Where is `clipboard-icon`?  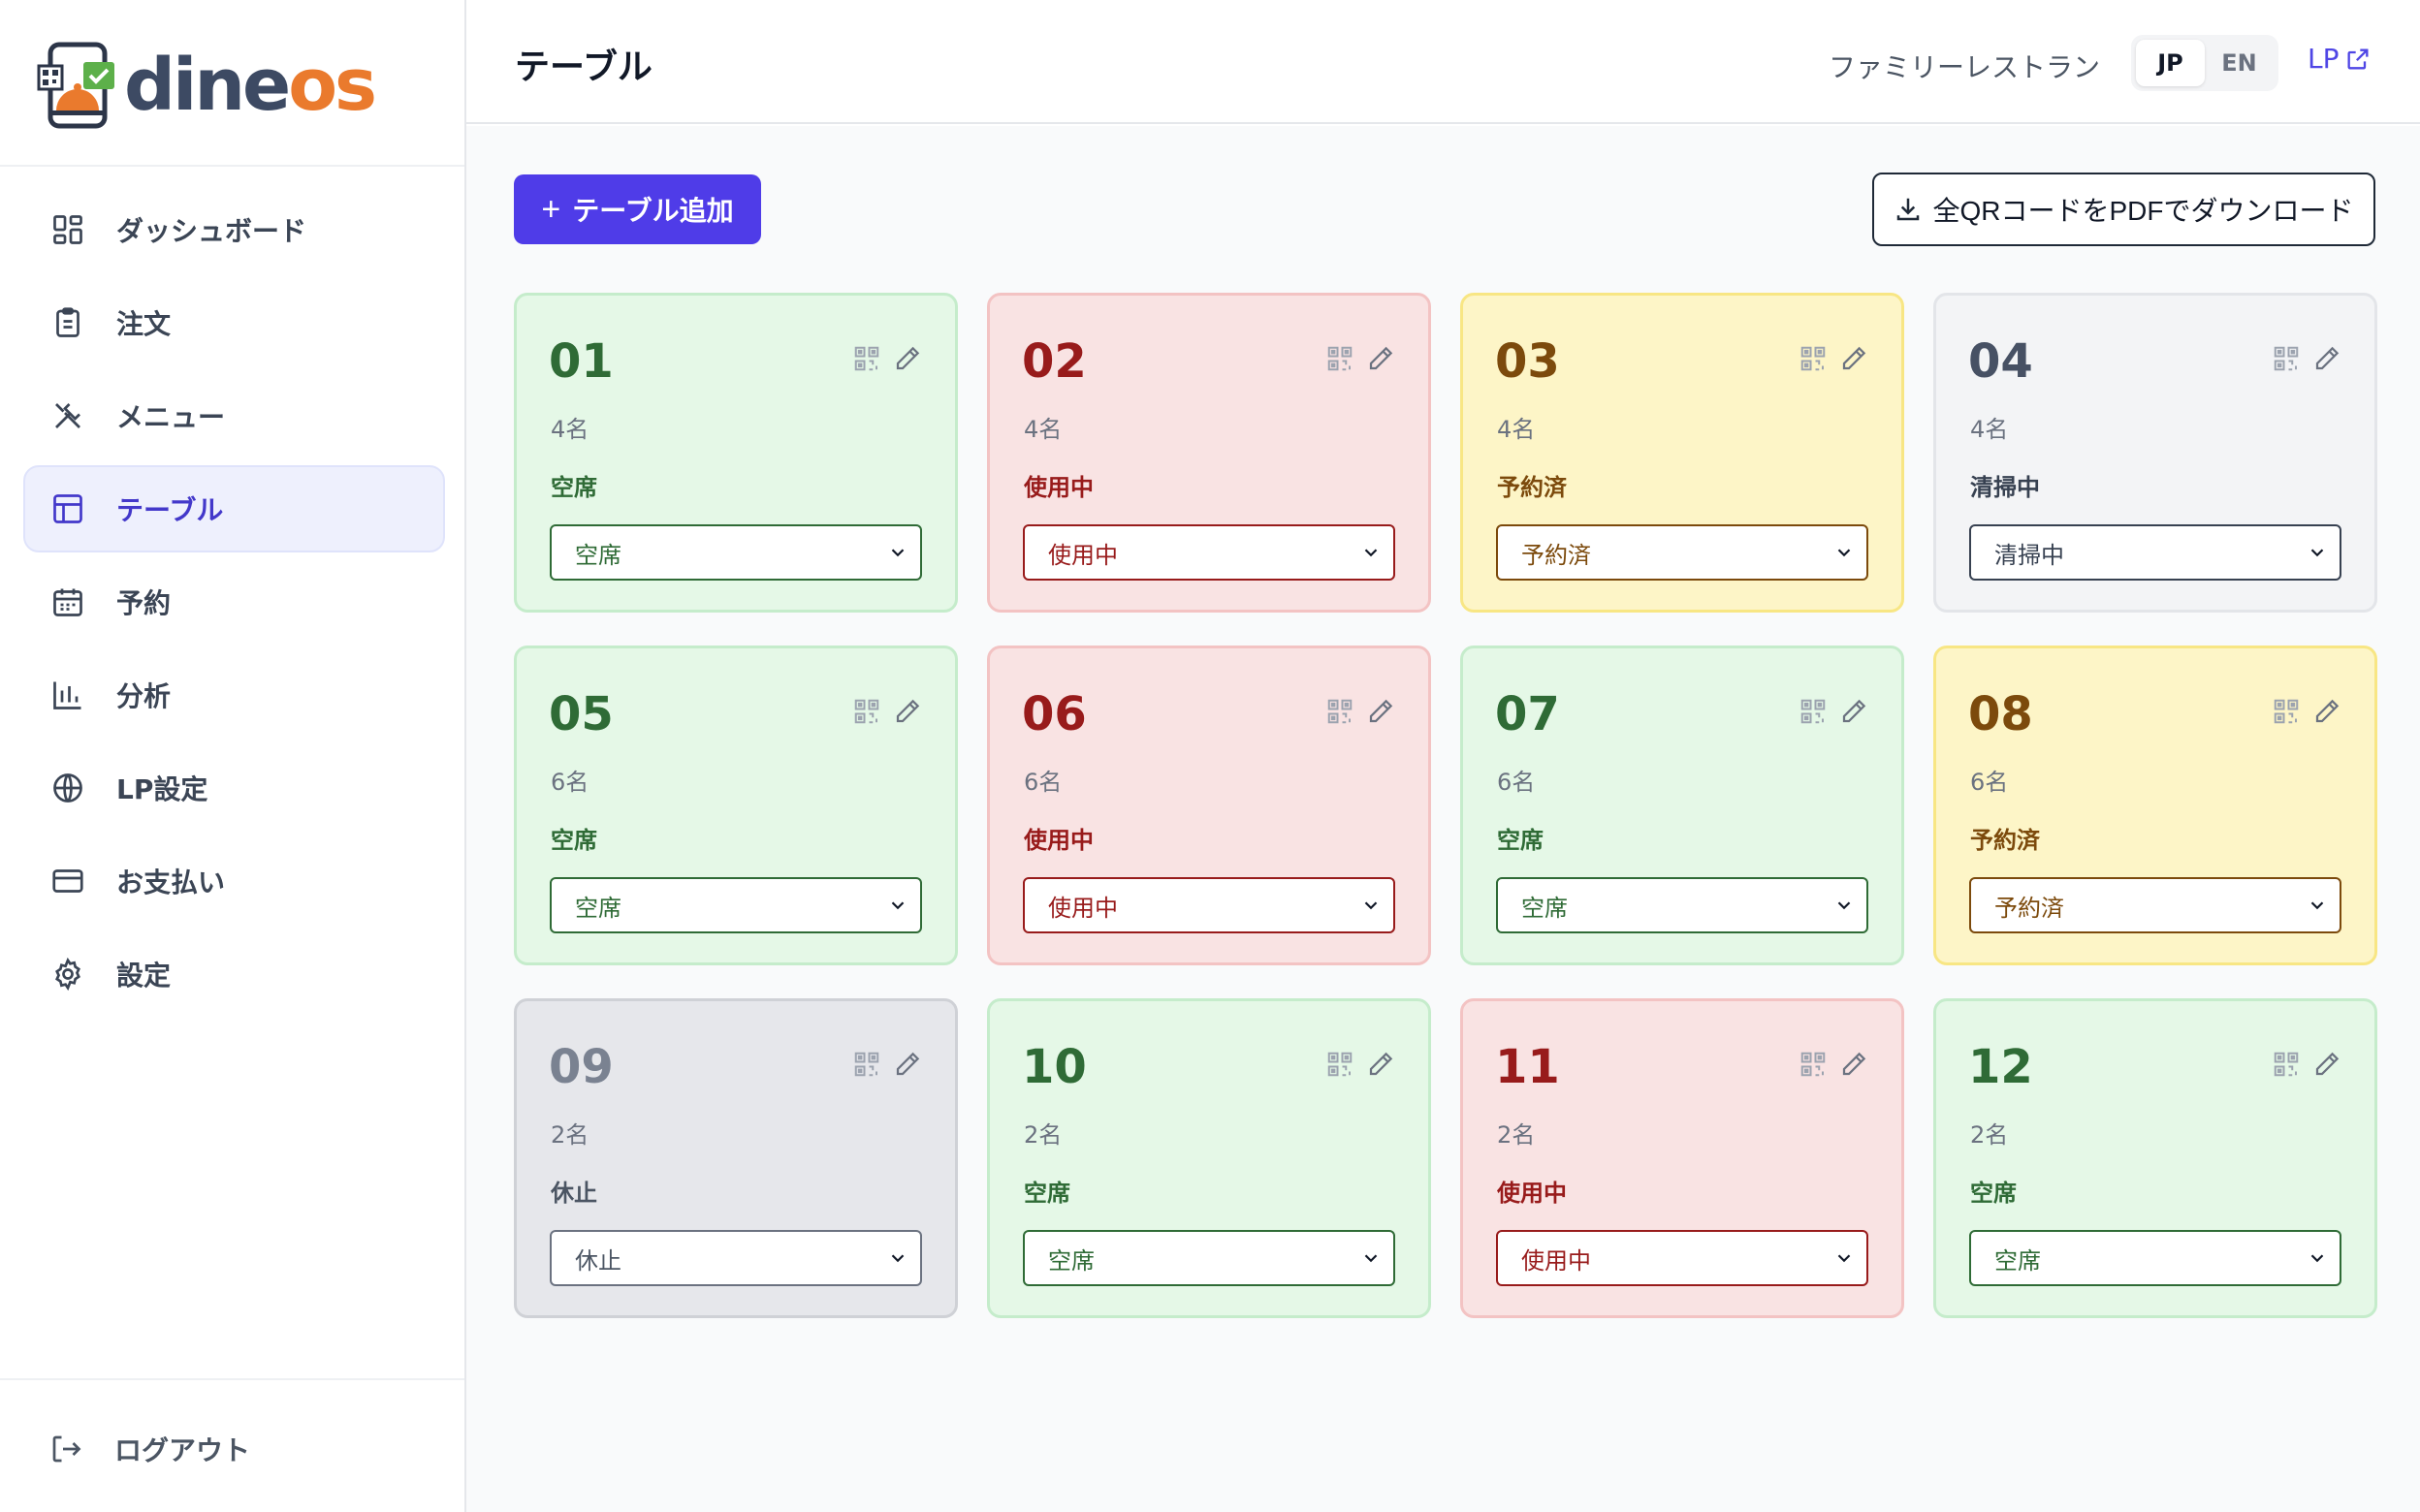
clipboard-icon is located at coordinates (67, 323).